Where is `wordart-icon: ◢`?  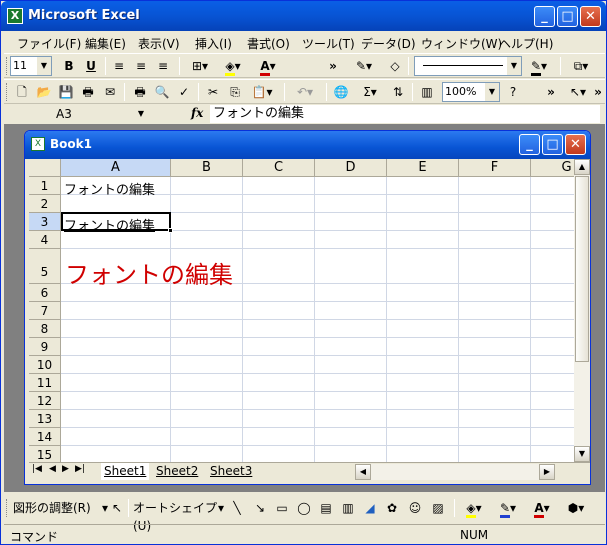 wordart-icon: ◢ is located at coordinates (370, 508).